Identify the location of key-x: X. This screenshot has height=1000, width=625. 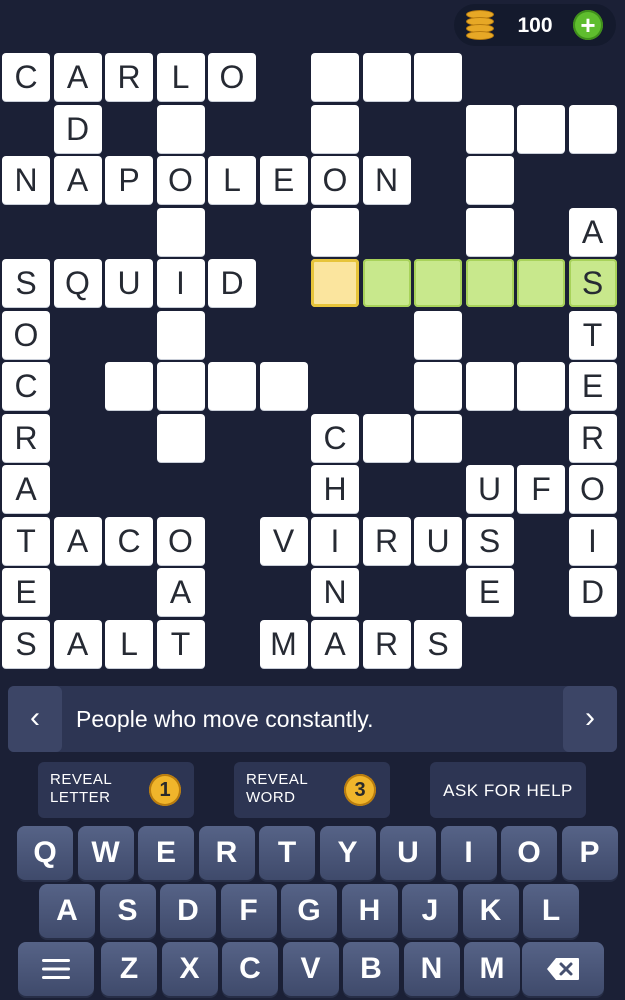
(189, 969).